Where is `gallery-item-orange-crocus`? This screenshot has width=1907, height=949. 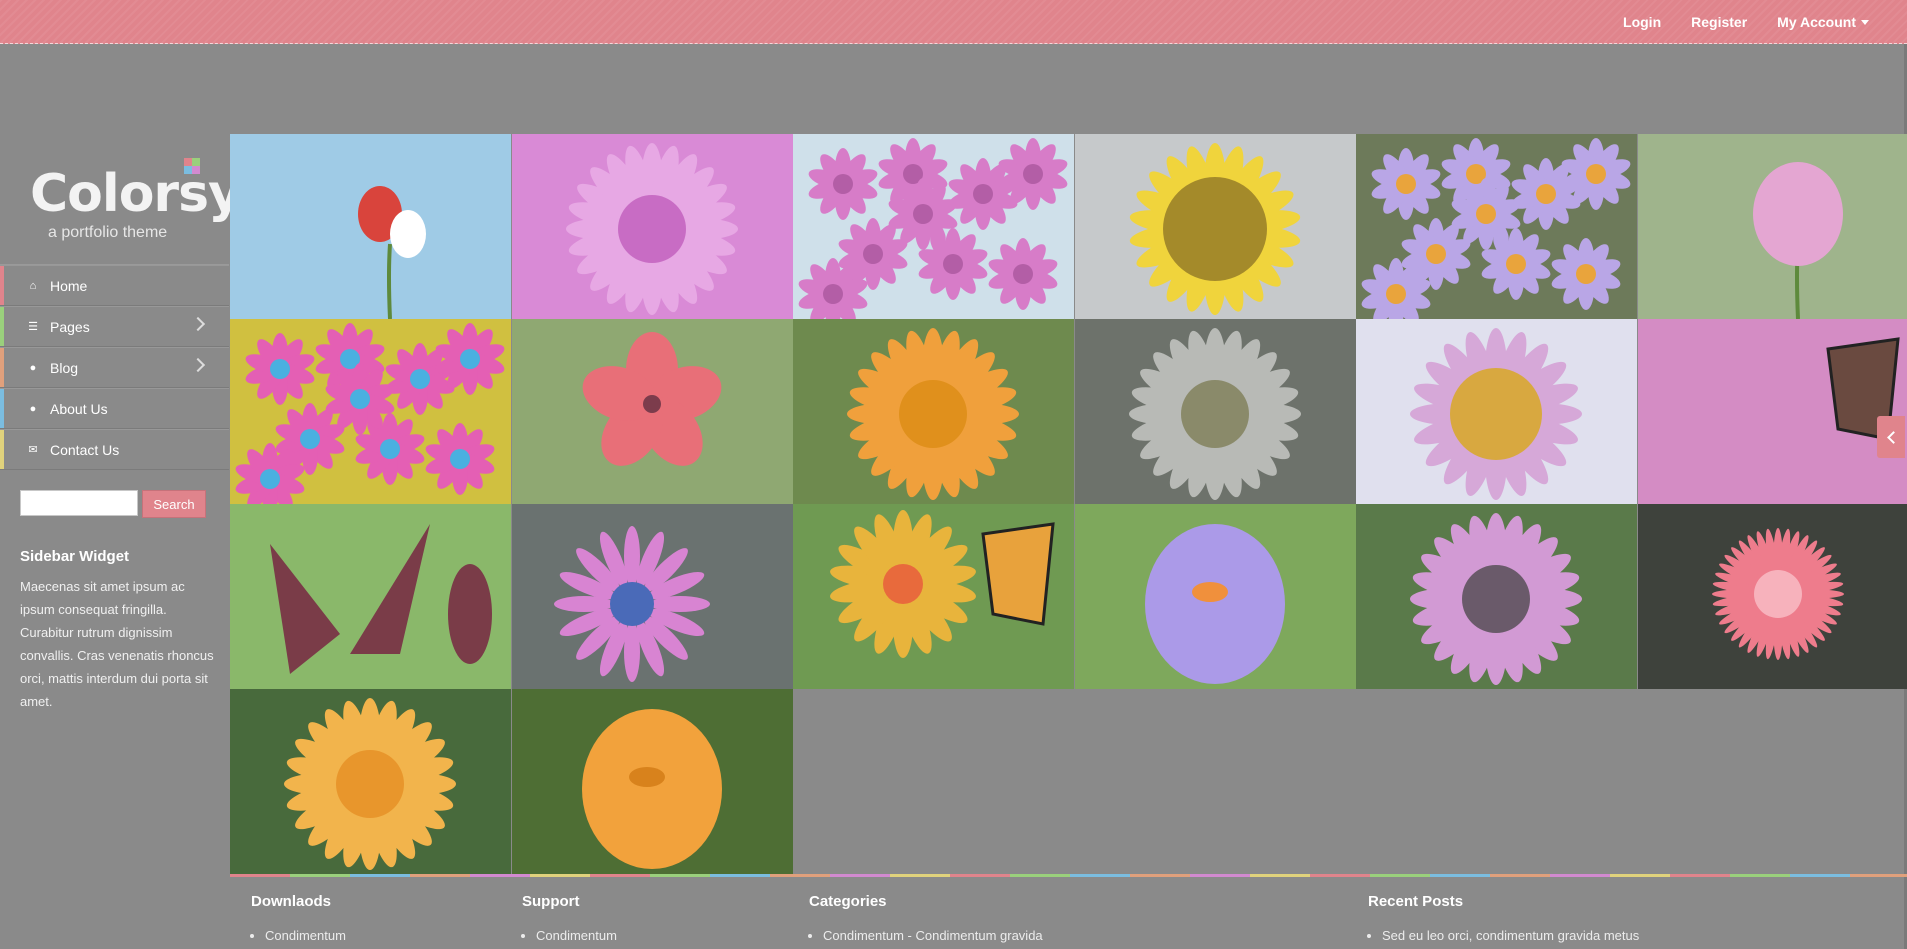
gallery-item-orange-crocus is located at coordinates (652, 781).